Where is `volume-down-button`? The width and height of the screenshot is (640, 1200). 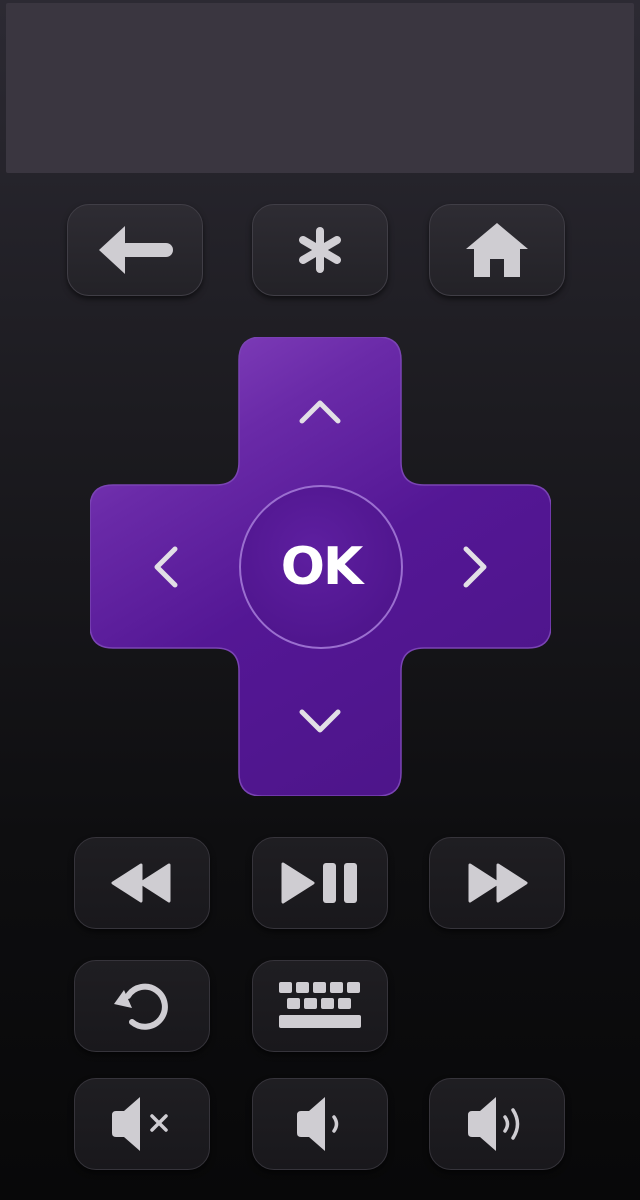
volume-down-button is located at coordinates (320, 1124).